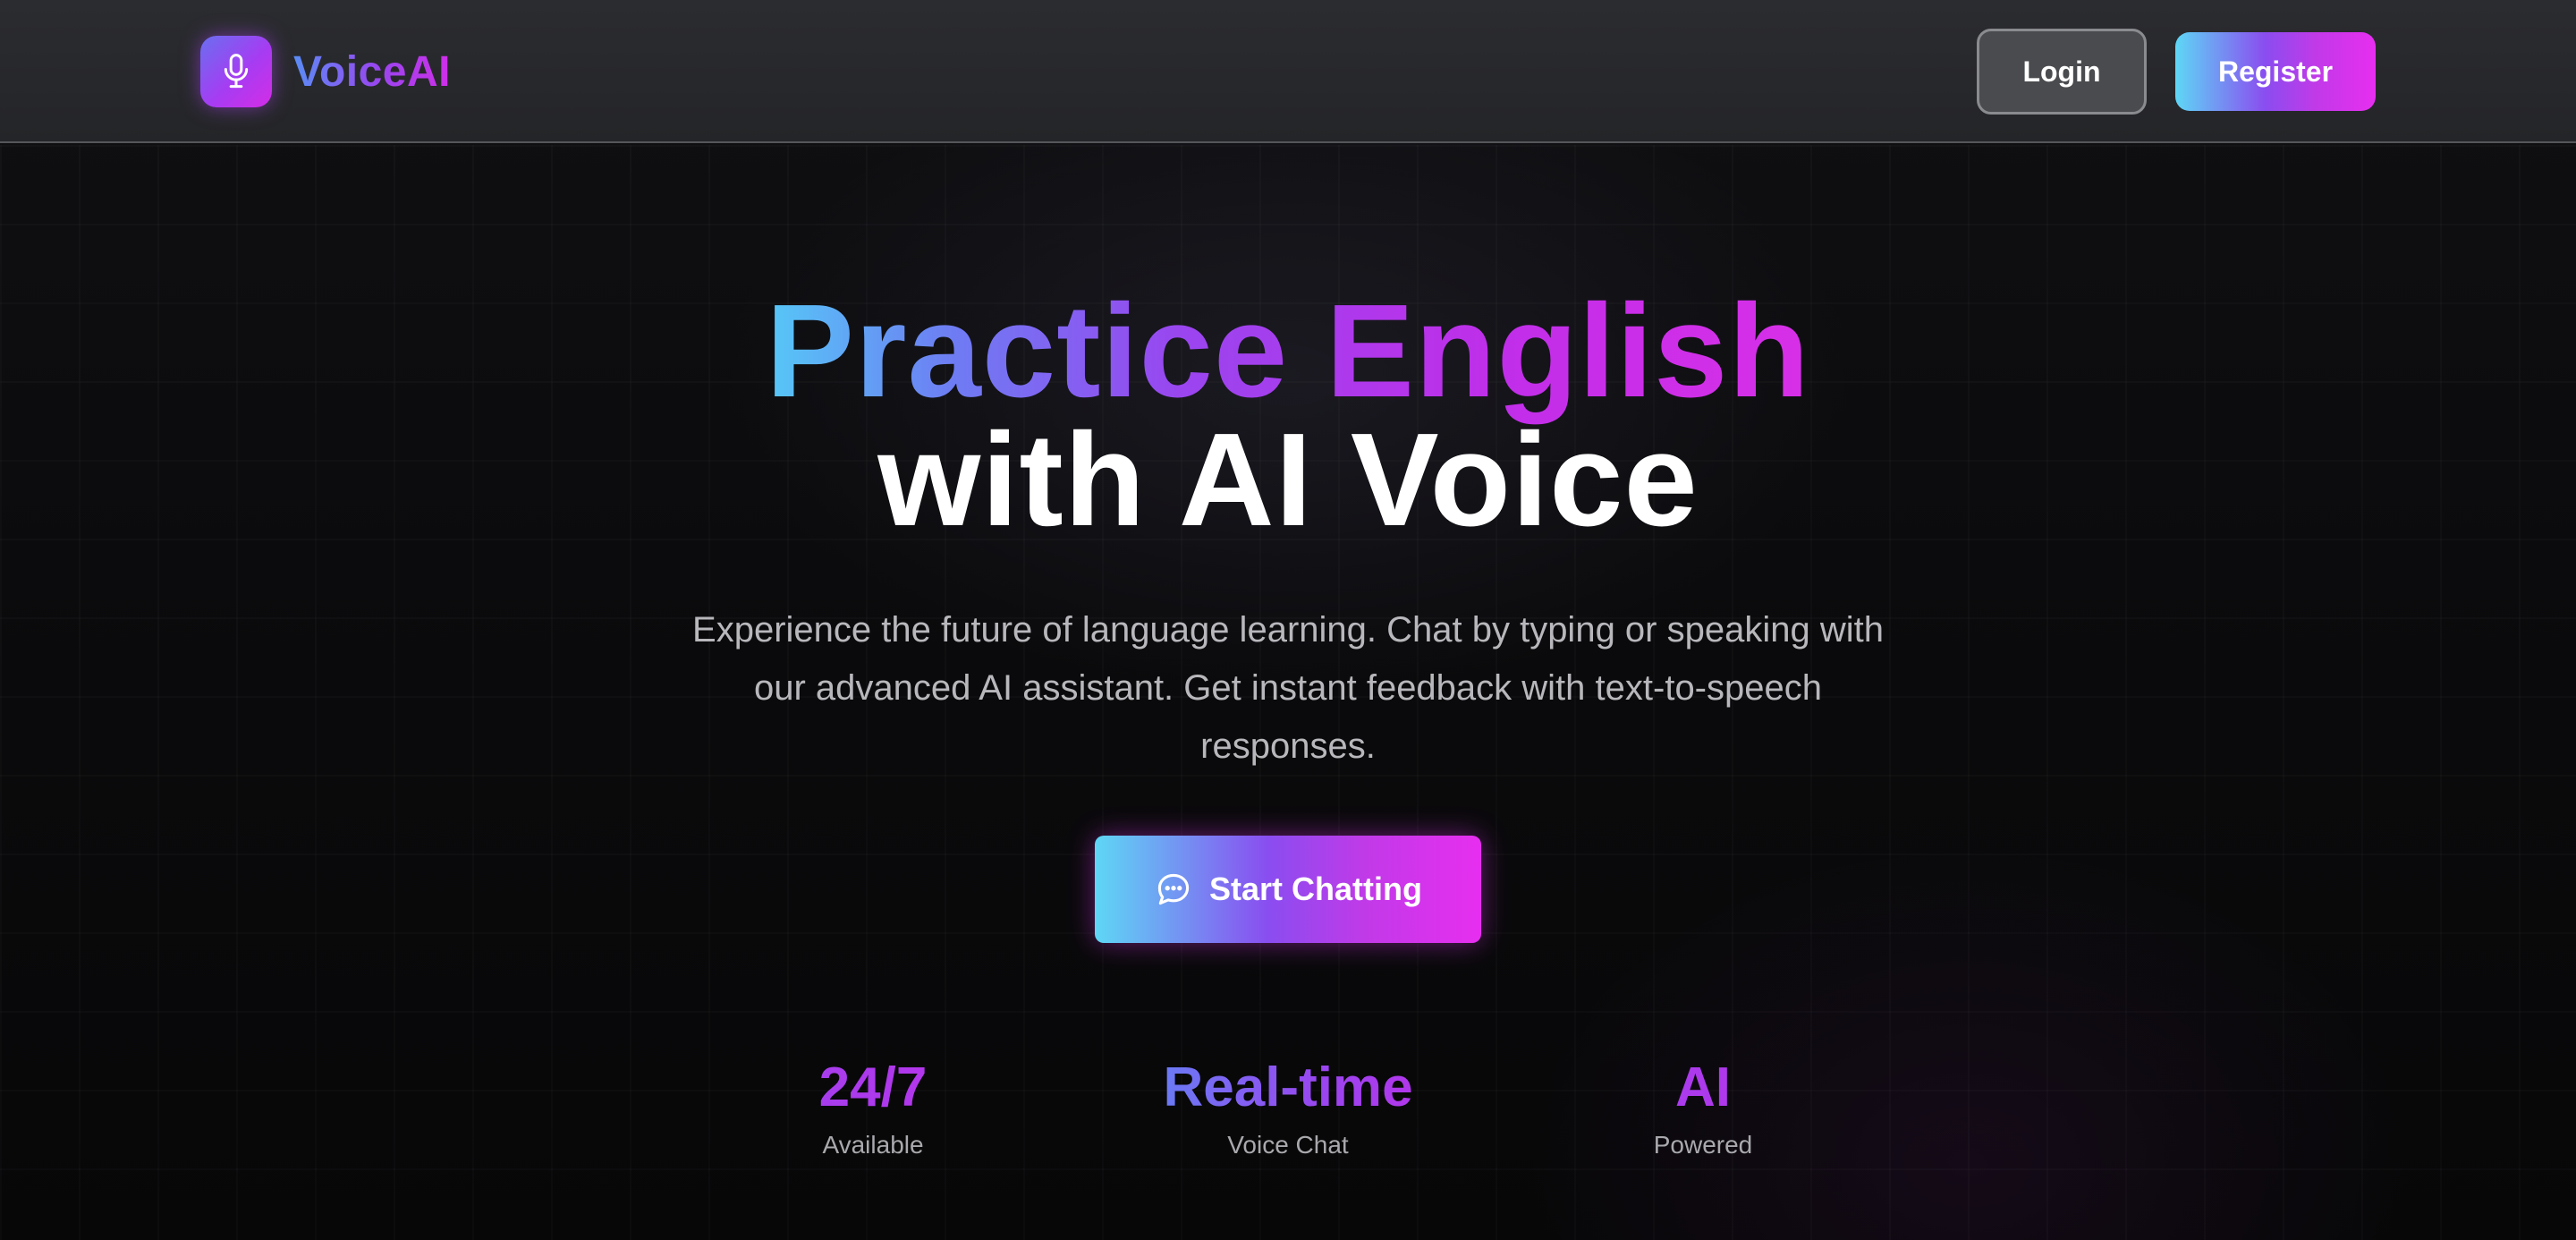 The image size is (2576, 1240). What do you see at coordinates (1703, 1145) in the screenshot?
I see `stat-label: Powered` at bounding box center [1703, 1145].